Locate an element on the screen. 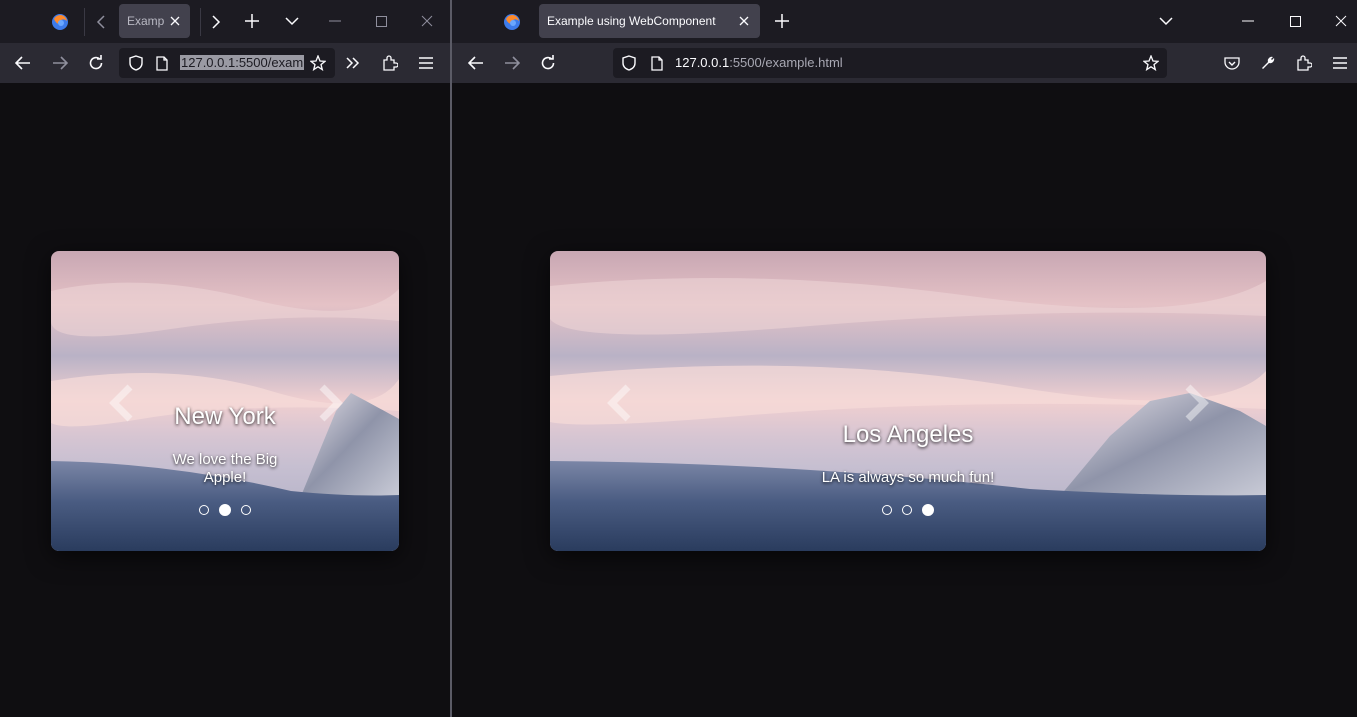 The height and width of the screenshot is (717, 1357). slide-caption: LA is always so much fun! is located at coordinates (908, 477).